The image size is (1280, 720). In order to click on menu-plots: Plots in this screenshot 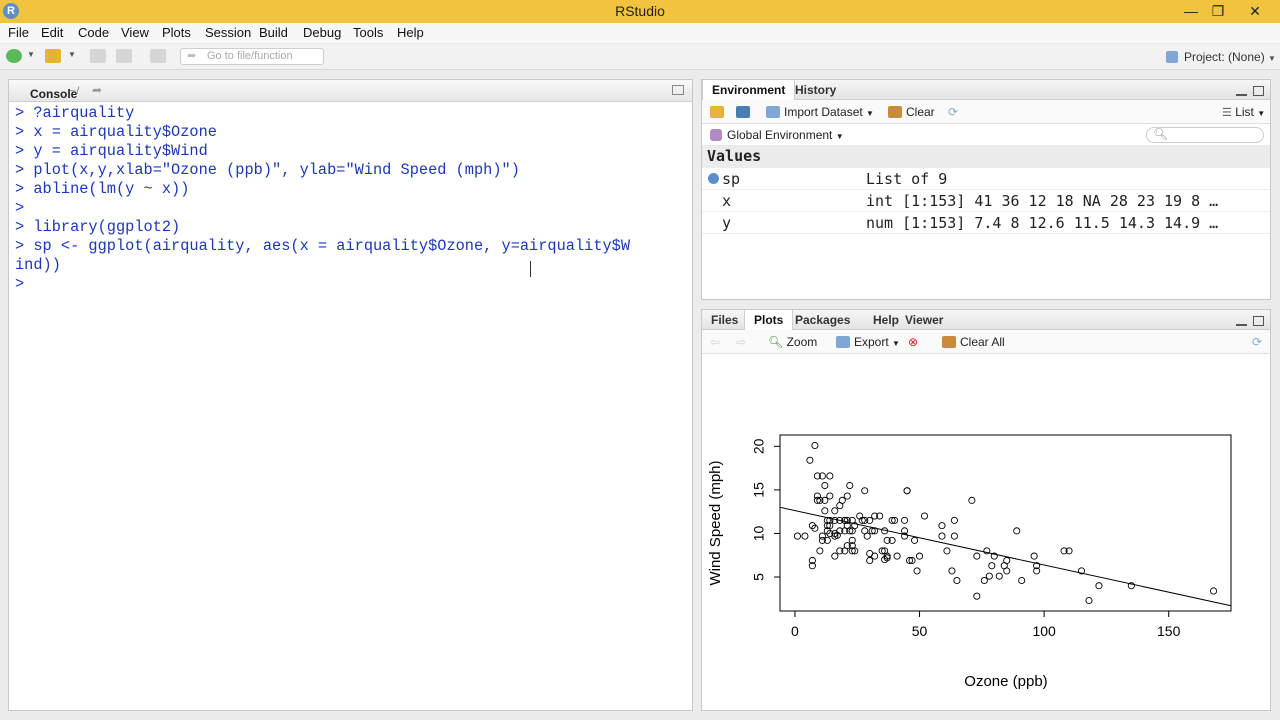, I will do `click(176, 32)`.